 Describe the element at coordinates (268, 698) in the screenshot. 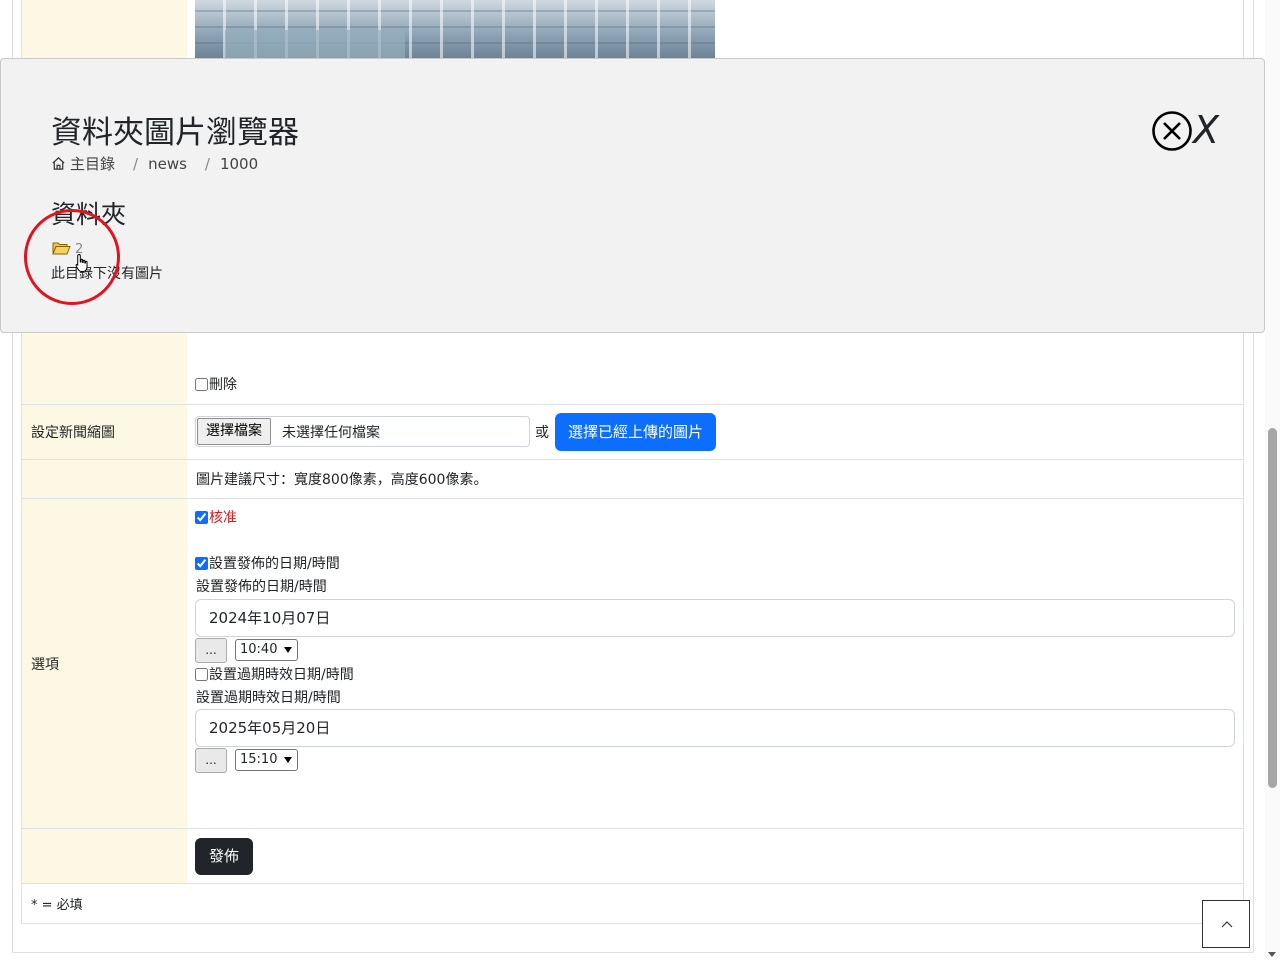

I see `expiry-date-label: 設置過期時效日期/時間` at that location.